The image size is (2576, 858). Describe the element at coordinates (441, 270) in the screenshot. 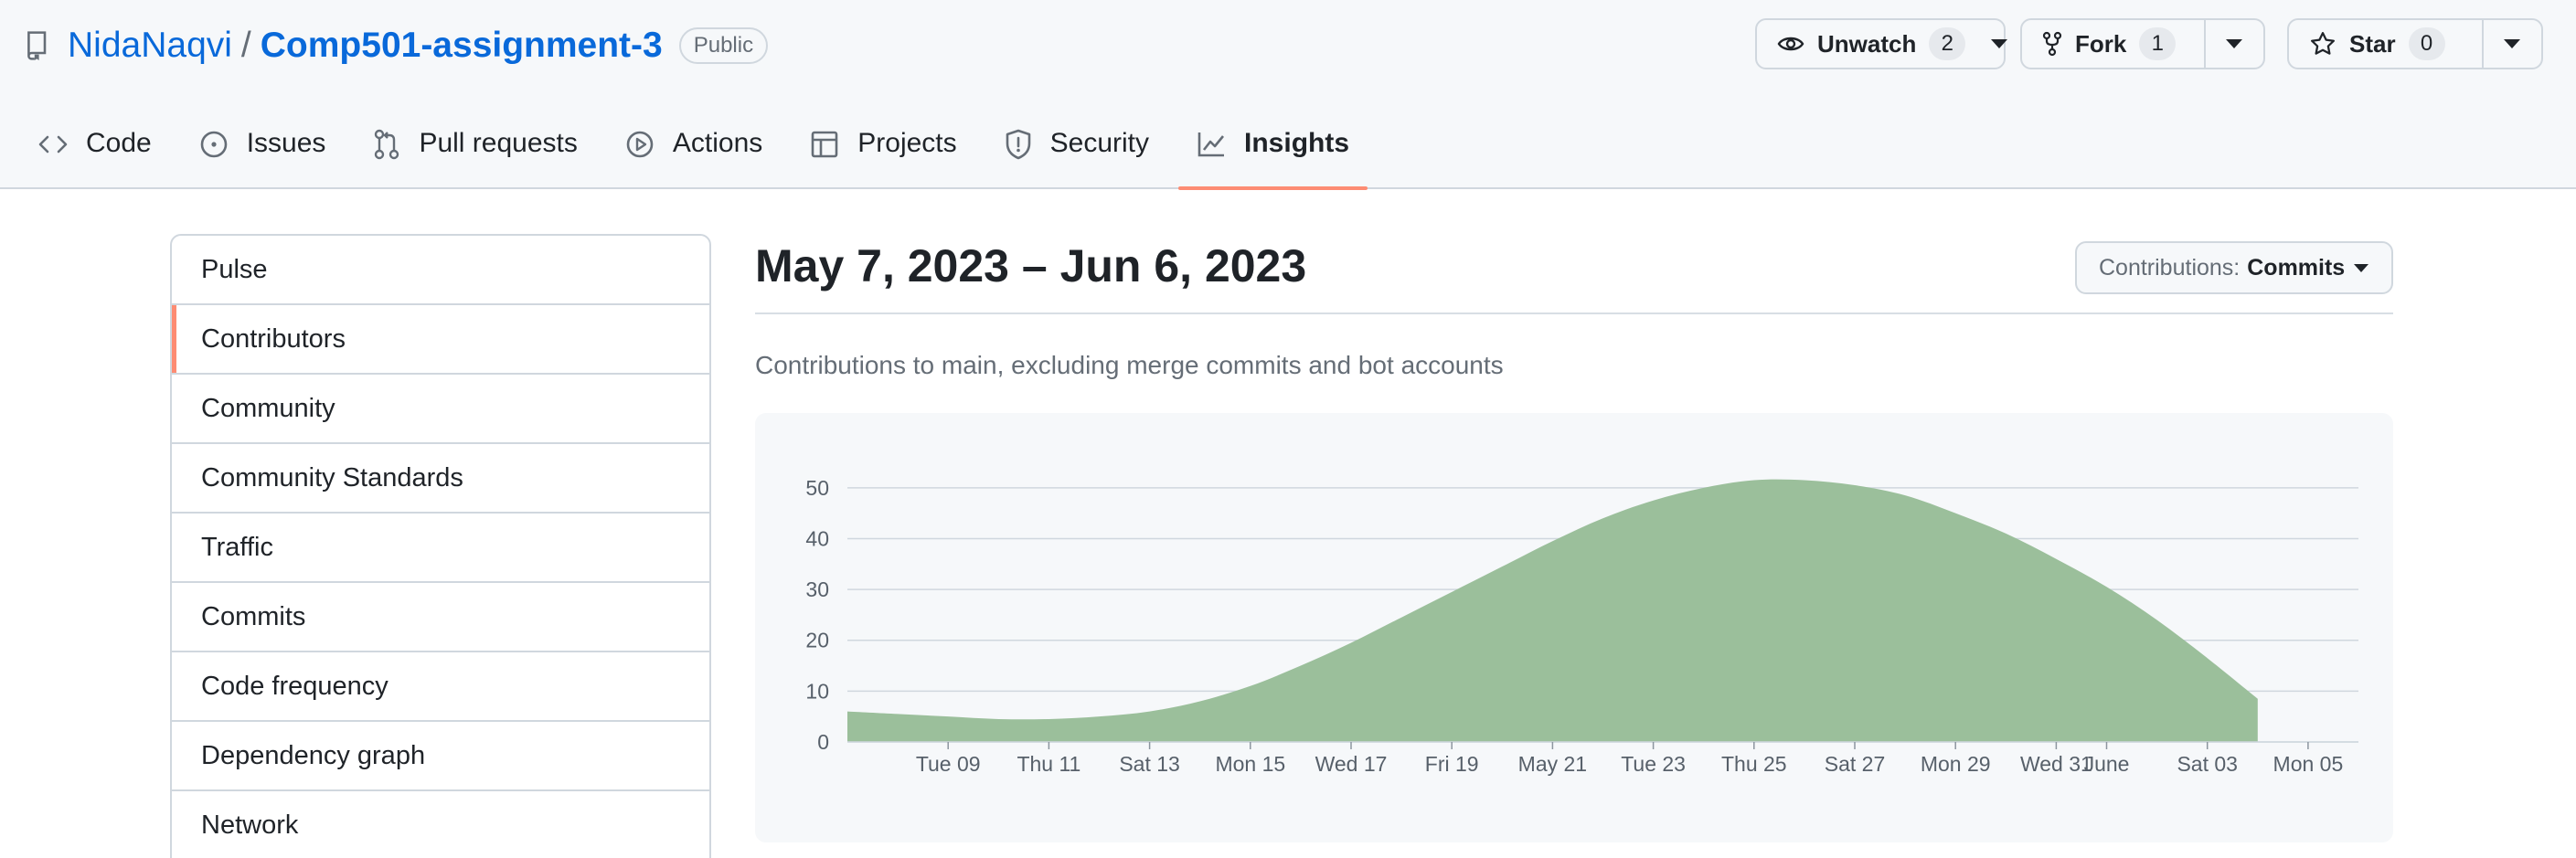

I see `sidebar-item-pulse: Pulse` at that location.